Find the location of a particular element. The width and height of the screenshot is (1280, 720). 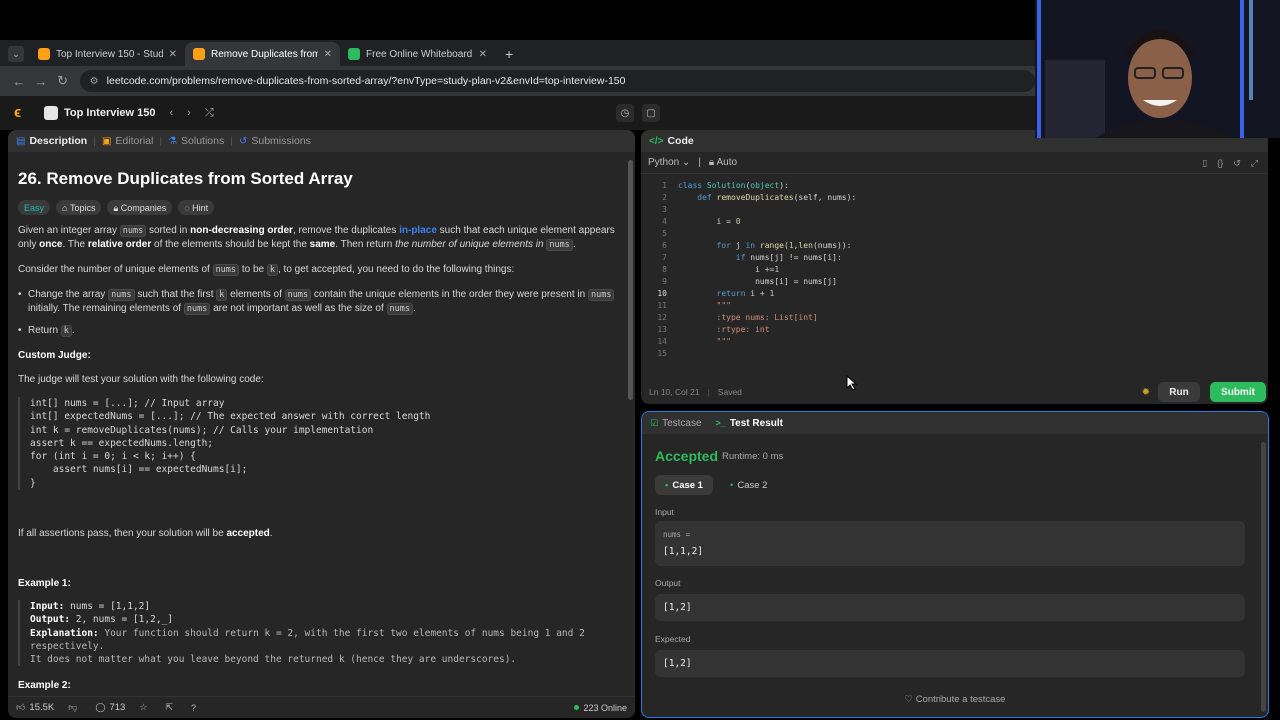

case-2-button: • Case 2 is located at coordinates (748, 485).